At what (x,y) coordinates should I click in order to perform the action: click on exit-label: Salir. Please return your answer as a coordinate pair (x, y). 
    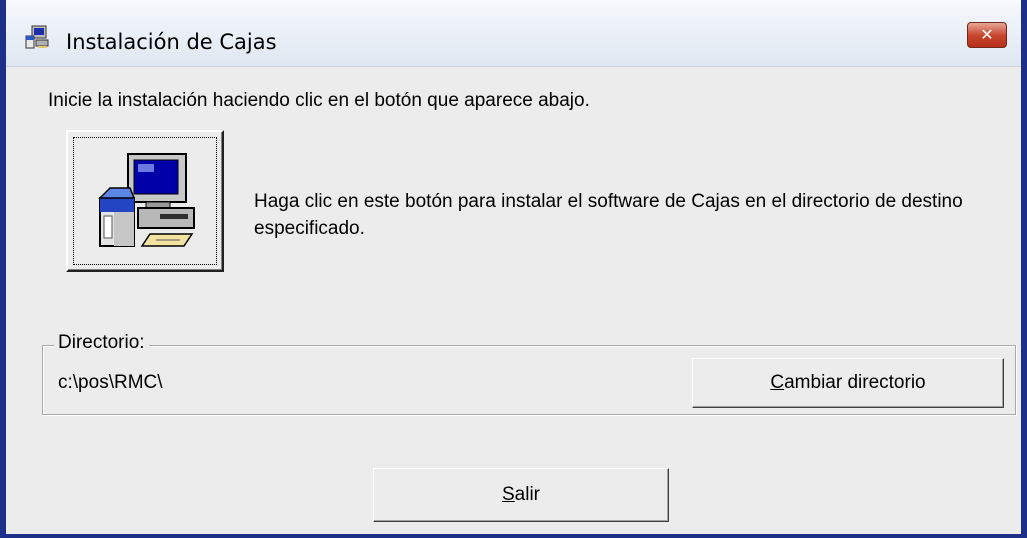
    Looking at the image, I should click on (521, 495).